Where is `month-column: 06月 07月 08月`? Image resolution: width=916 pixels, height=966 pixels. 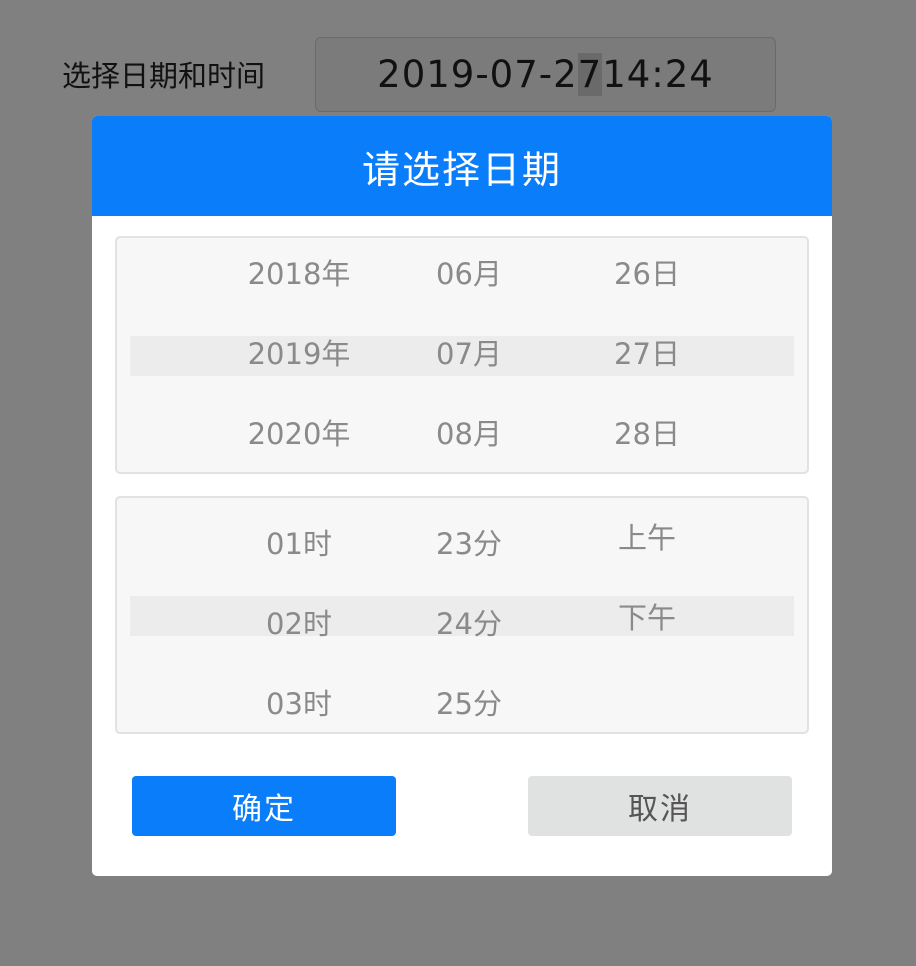
month-column: 06月 07月 08月 is located at coordinates (469, 355).